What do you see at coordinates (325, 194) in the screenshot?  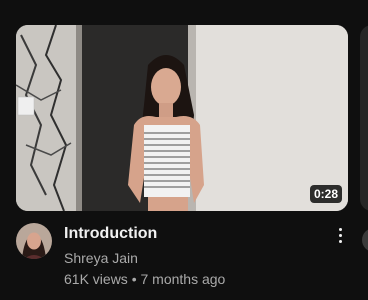 I see `duration-badge: 0:28` at bounding box center [325, 194].